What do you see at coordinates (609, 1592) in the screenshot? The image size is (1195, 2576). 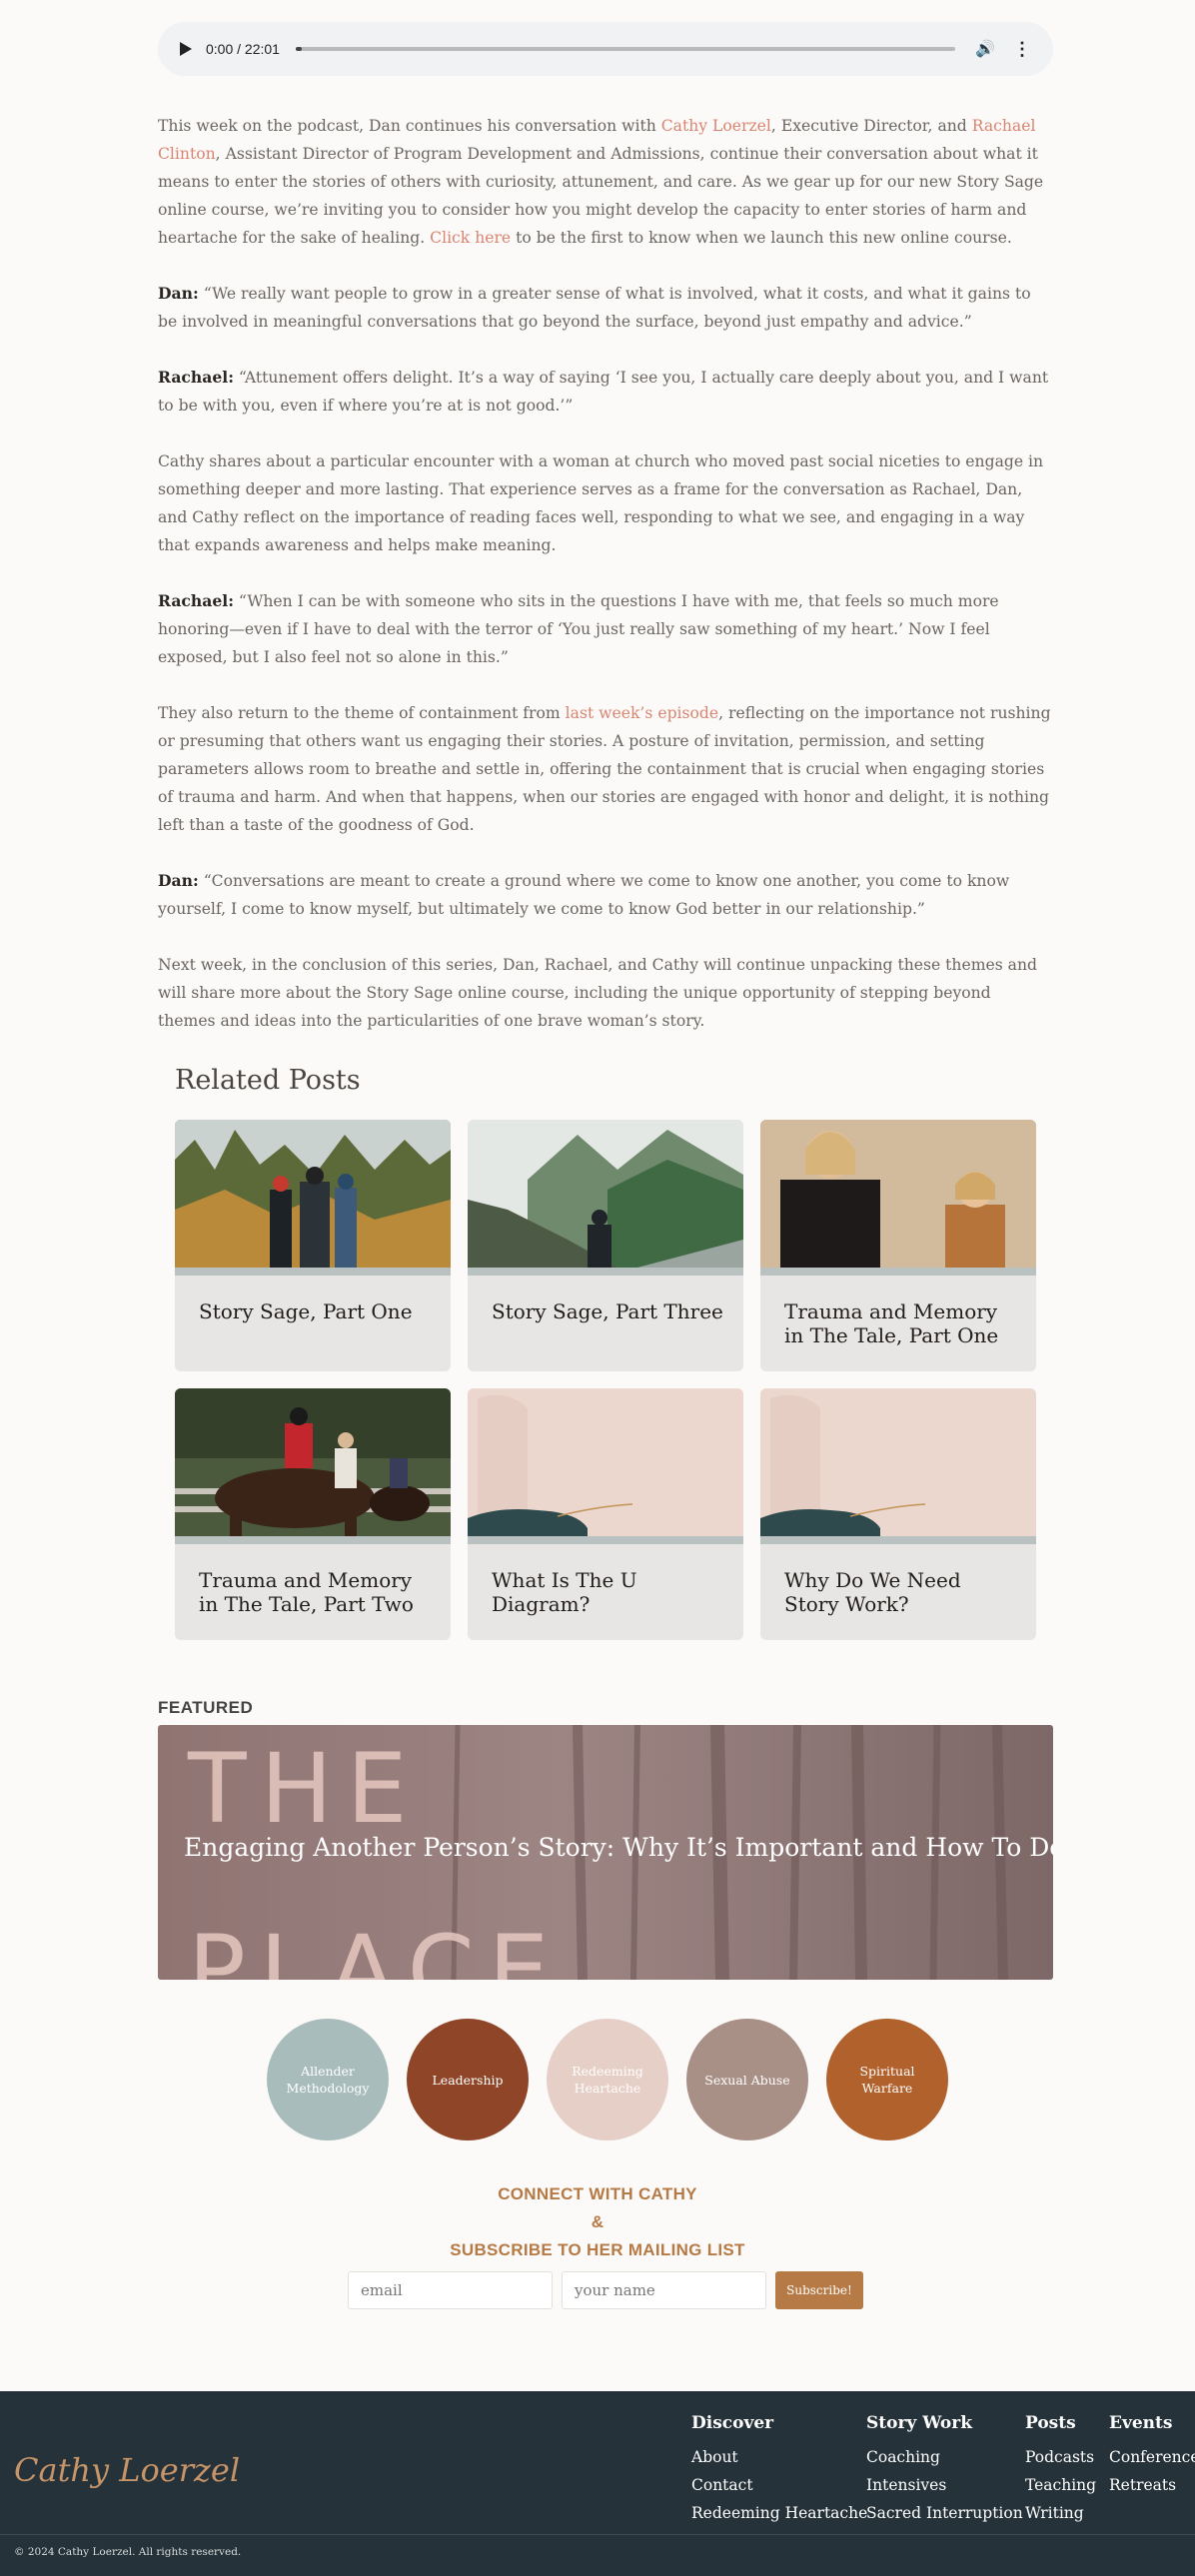 I see `post-title: What Is The U Diagram?` at bounding box center [609, 1592].